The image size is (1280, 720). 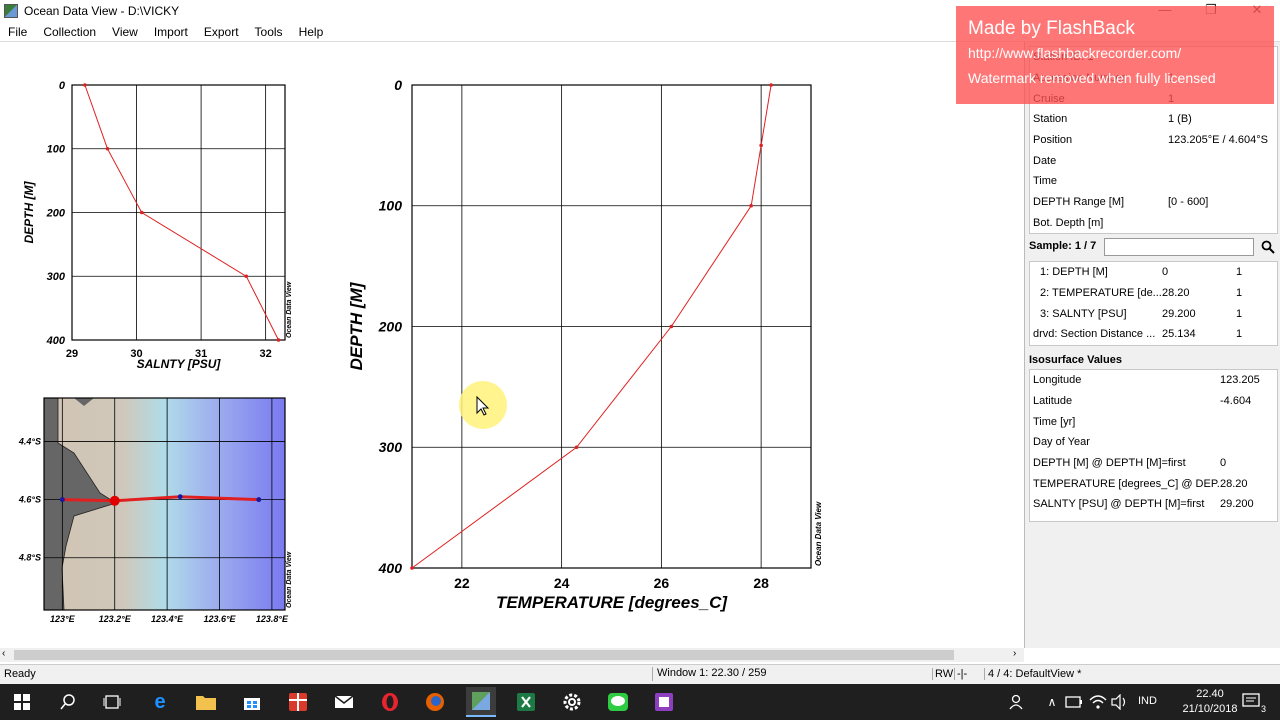 What do you see at coordinates (1263, 709) in the screenshot?
I see `notification-count: 3` at bounding box center [1263, 709].